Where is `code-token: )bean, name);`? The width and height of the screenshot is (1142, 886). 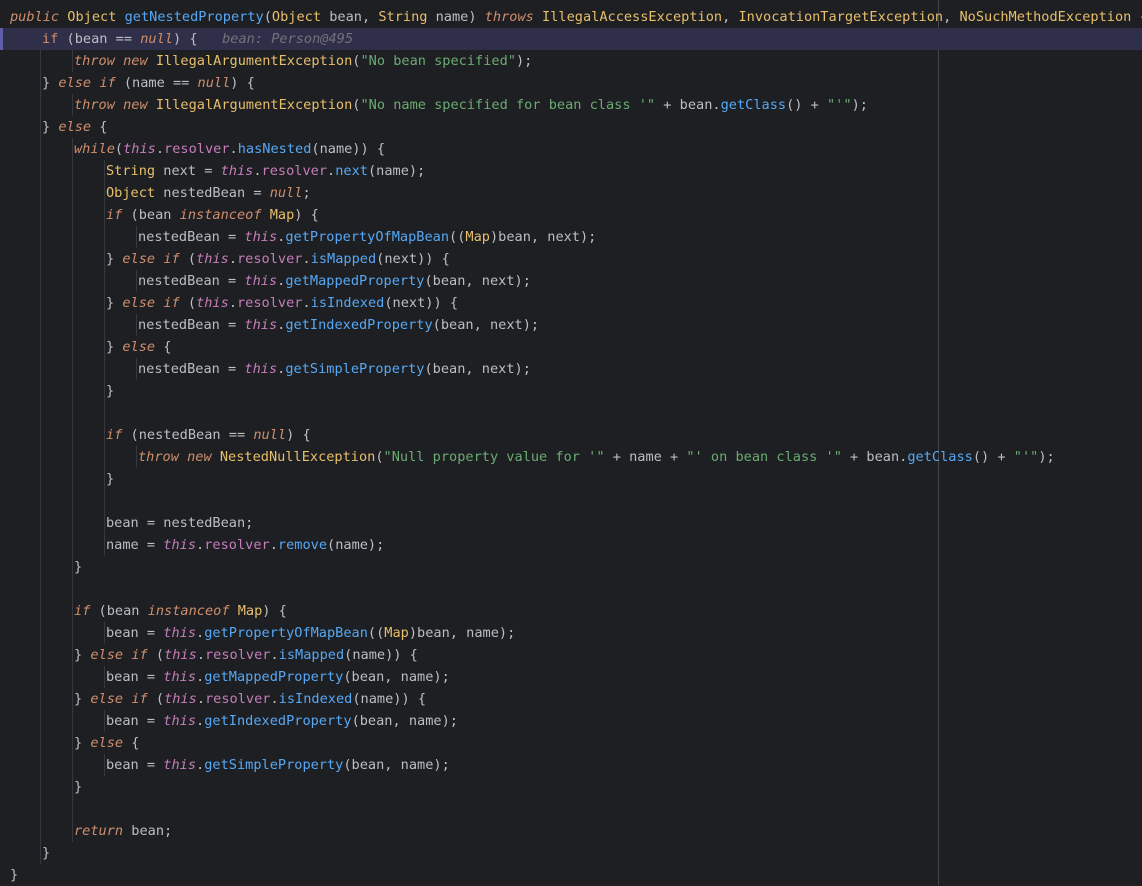 code-token: )bean, name); is located at coordinates (462, 633).